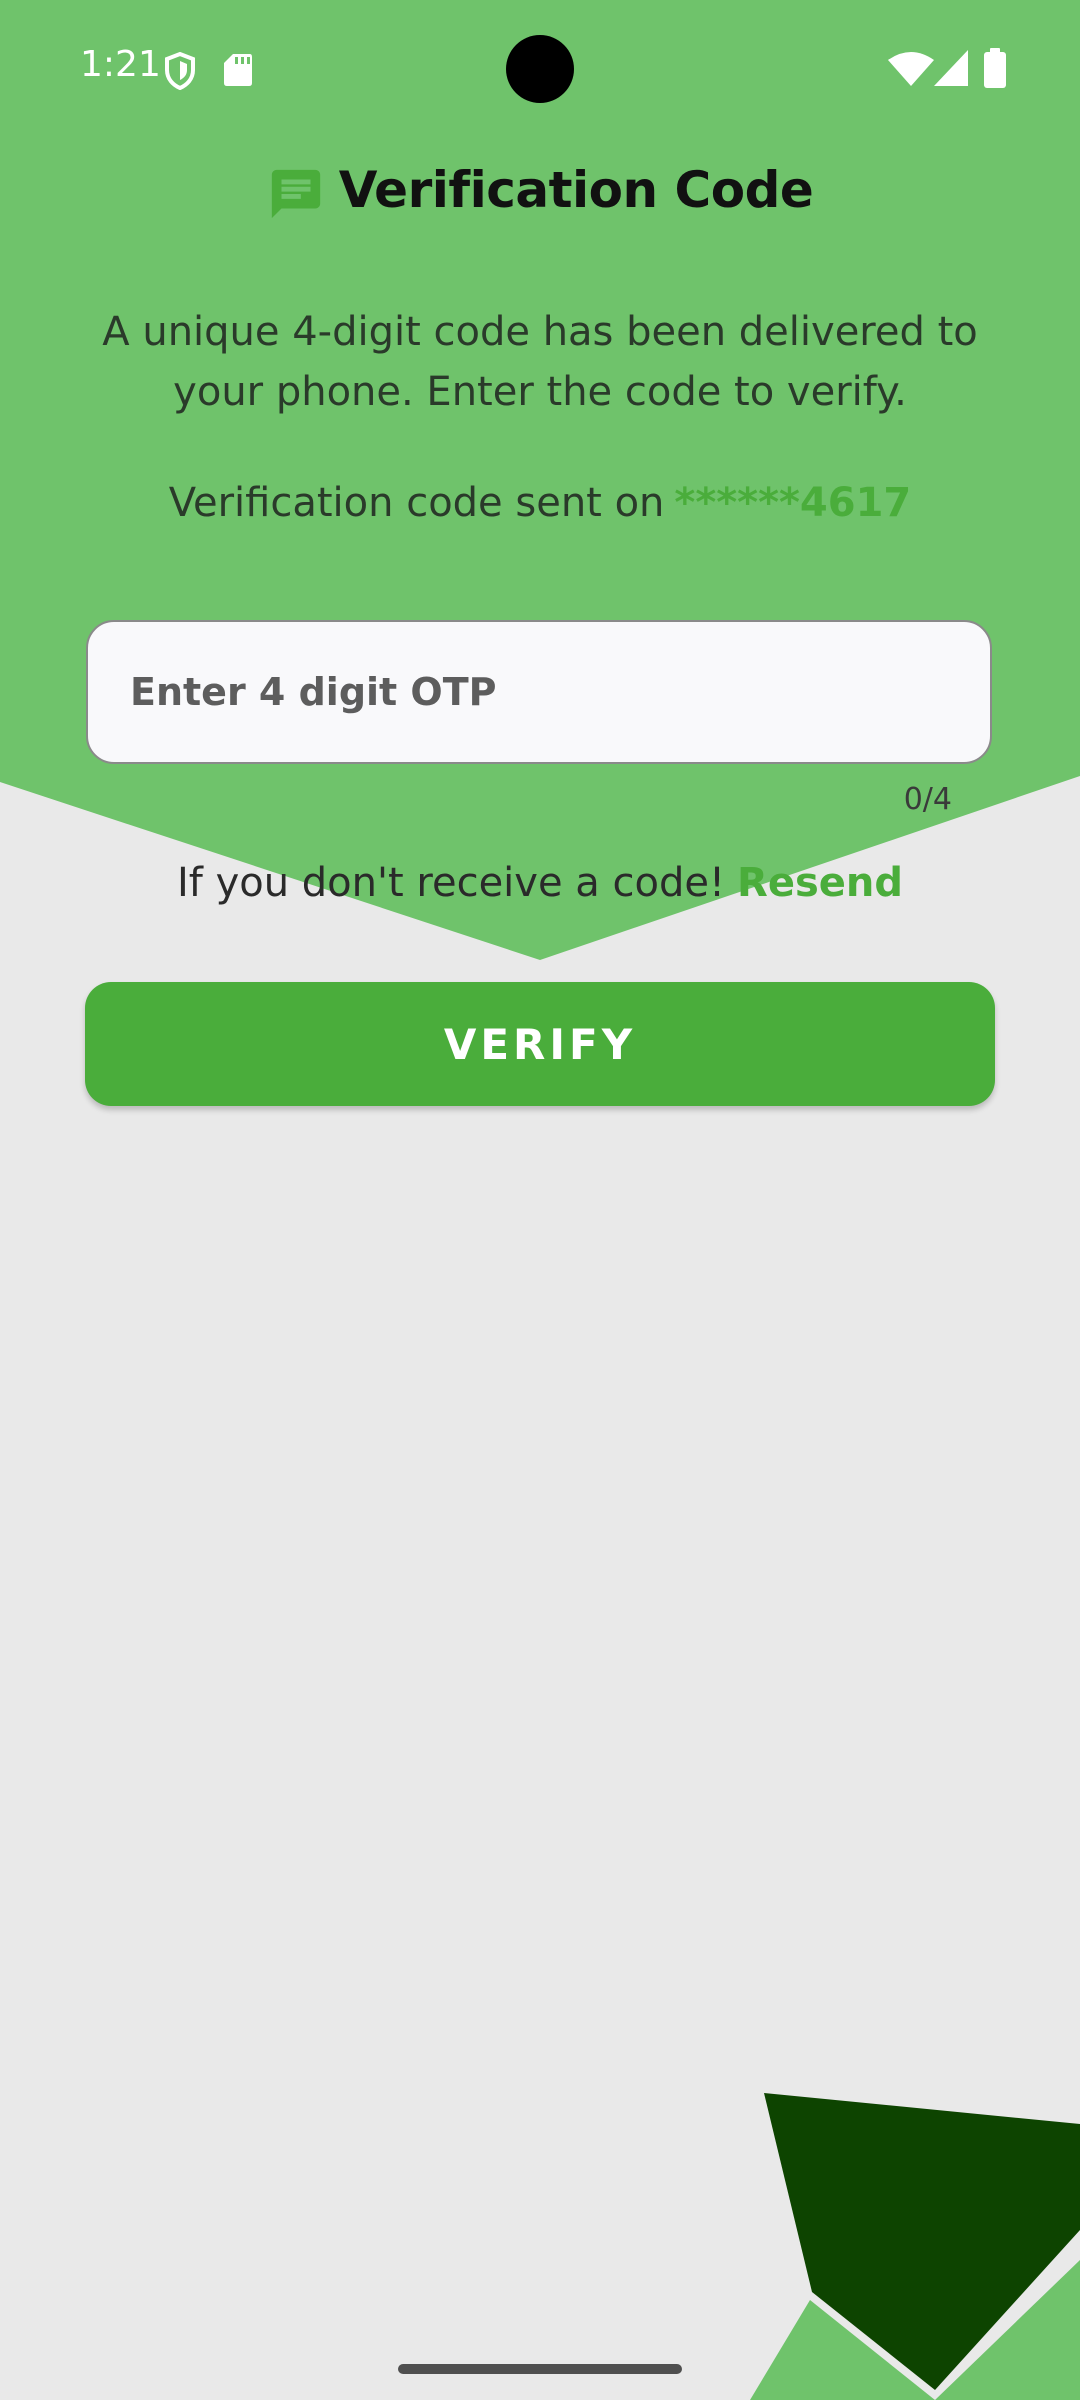 The width and height of the screenshot is (1080, 2400). I want to click on otp-field, so click(539, 692).